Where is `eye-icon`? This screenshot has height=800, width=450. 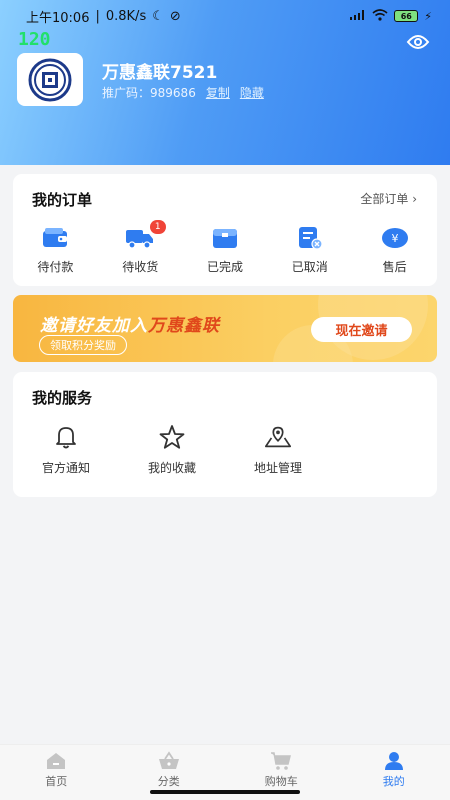
eye-icon is located at coordinates (418, 42).